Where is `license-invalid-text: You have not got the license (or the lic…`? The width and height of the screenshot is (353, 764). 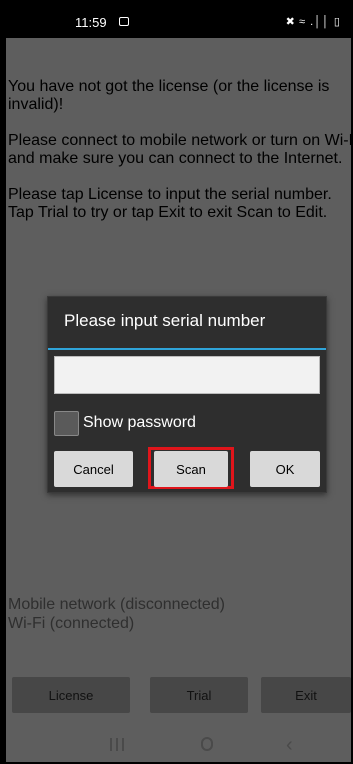
license-invalid-text: You have not got the license (or the lic… is located at coordinates (169, 95).